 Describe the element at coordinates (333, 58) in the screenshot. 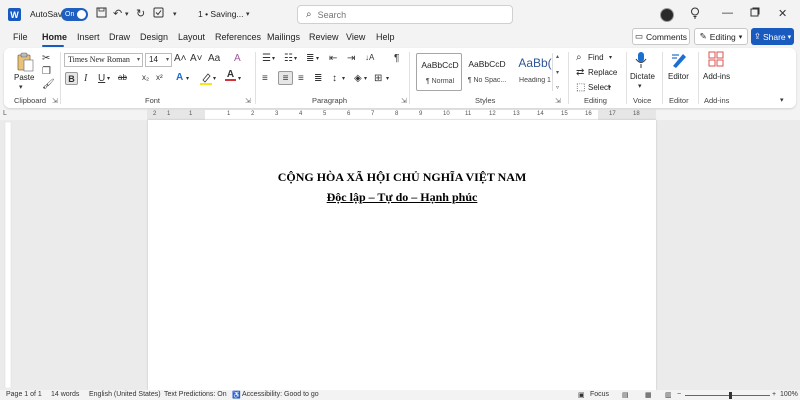

I see `decrease-indent-icon: ⇤` at that location.